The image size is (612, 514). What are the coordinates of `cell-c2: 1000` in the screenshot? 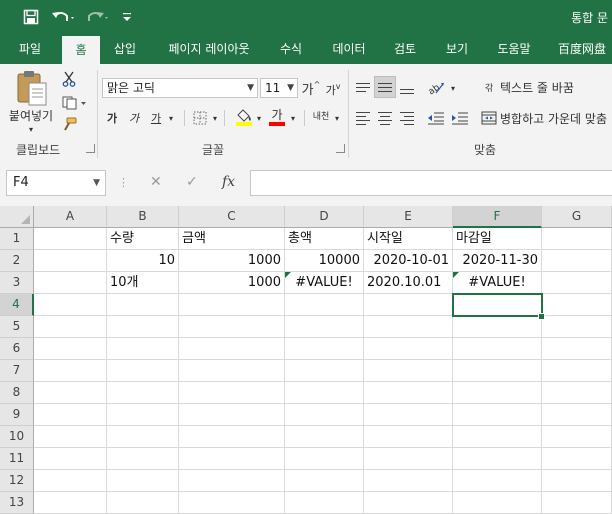 It's located at (232, 261).